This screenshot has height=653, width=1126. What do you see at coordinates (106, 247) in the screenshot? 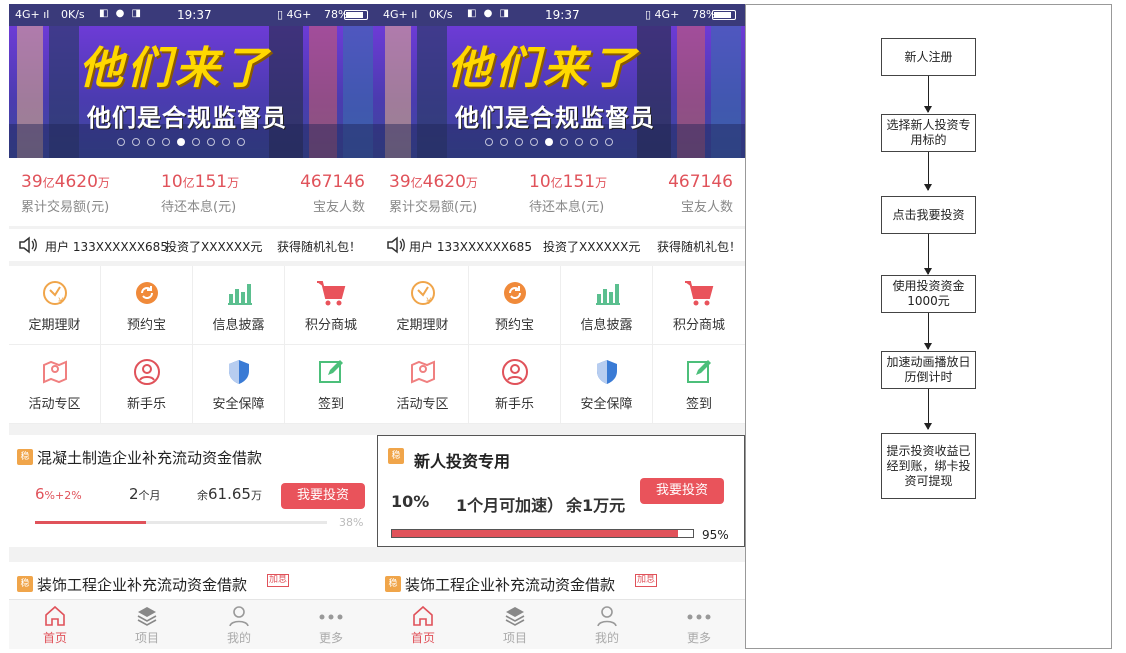
I see `ticker-user: 用户 133XXXXXX685` at bounding box center [106, 247].